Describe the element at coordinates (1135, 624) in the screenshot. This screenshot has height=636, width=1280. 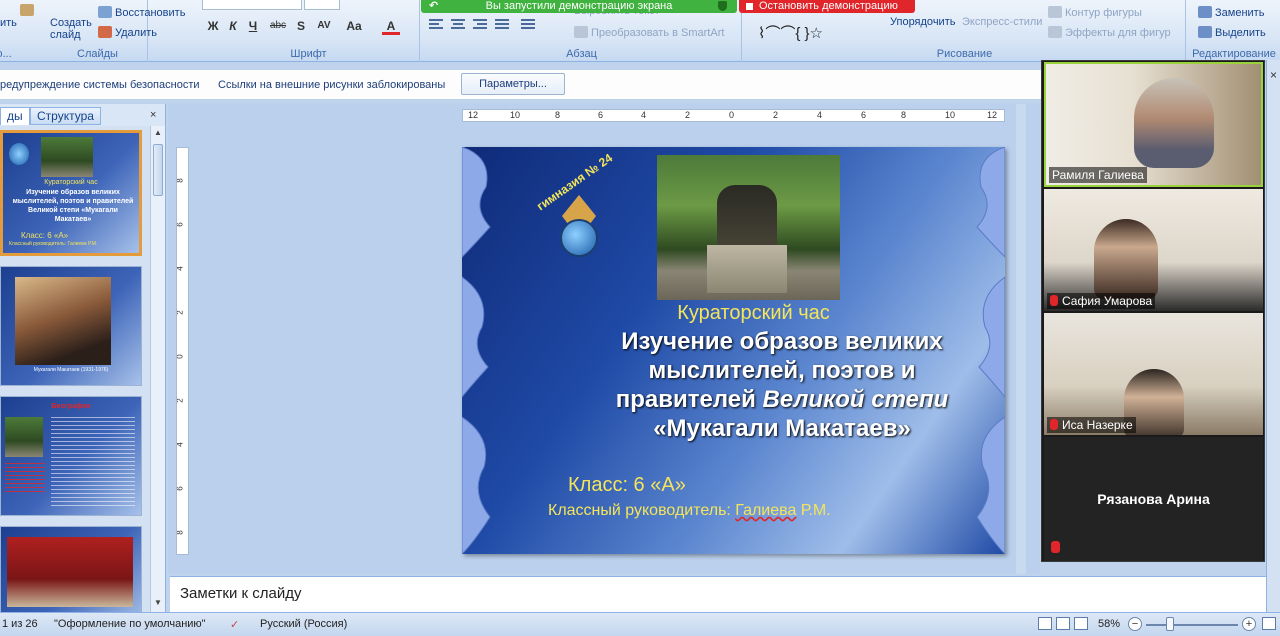
I see `zoom-out-button: −` at that location.